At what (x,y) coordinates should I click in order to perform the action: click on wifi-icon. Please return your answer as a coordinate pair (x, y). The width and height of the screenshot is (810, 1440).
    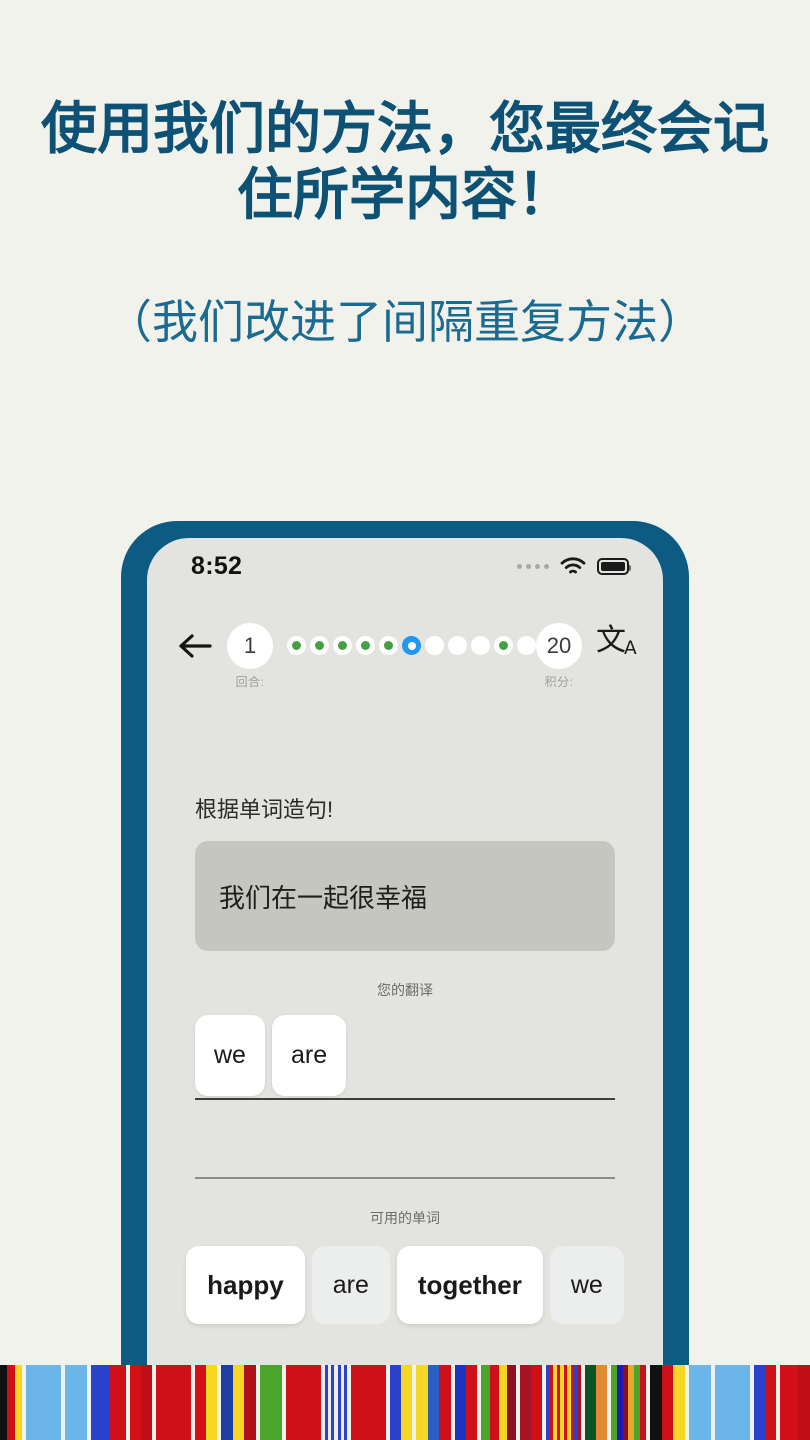
    Looking at the image, I should click on (573, 564).